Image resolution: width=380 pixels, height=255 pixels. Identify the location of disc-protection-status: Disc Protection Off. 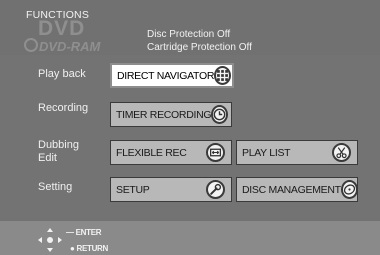
(189, 34).